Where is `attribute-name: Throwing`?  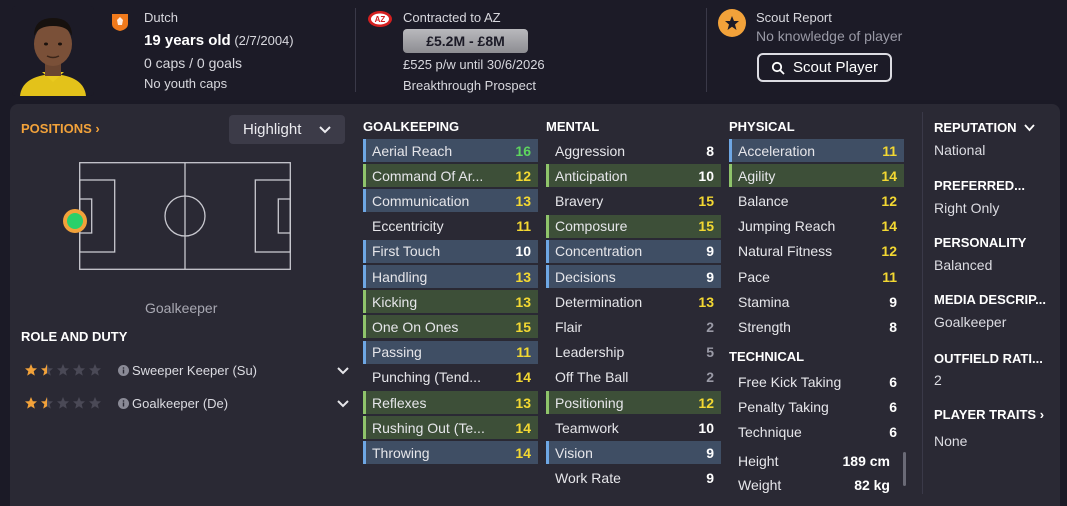 attribute-name: Throwing is located at coordinates (401, 452).